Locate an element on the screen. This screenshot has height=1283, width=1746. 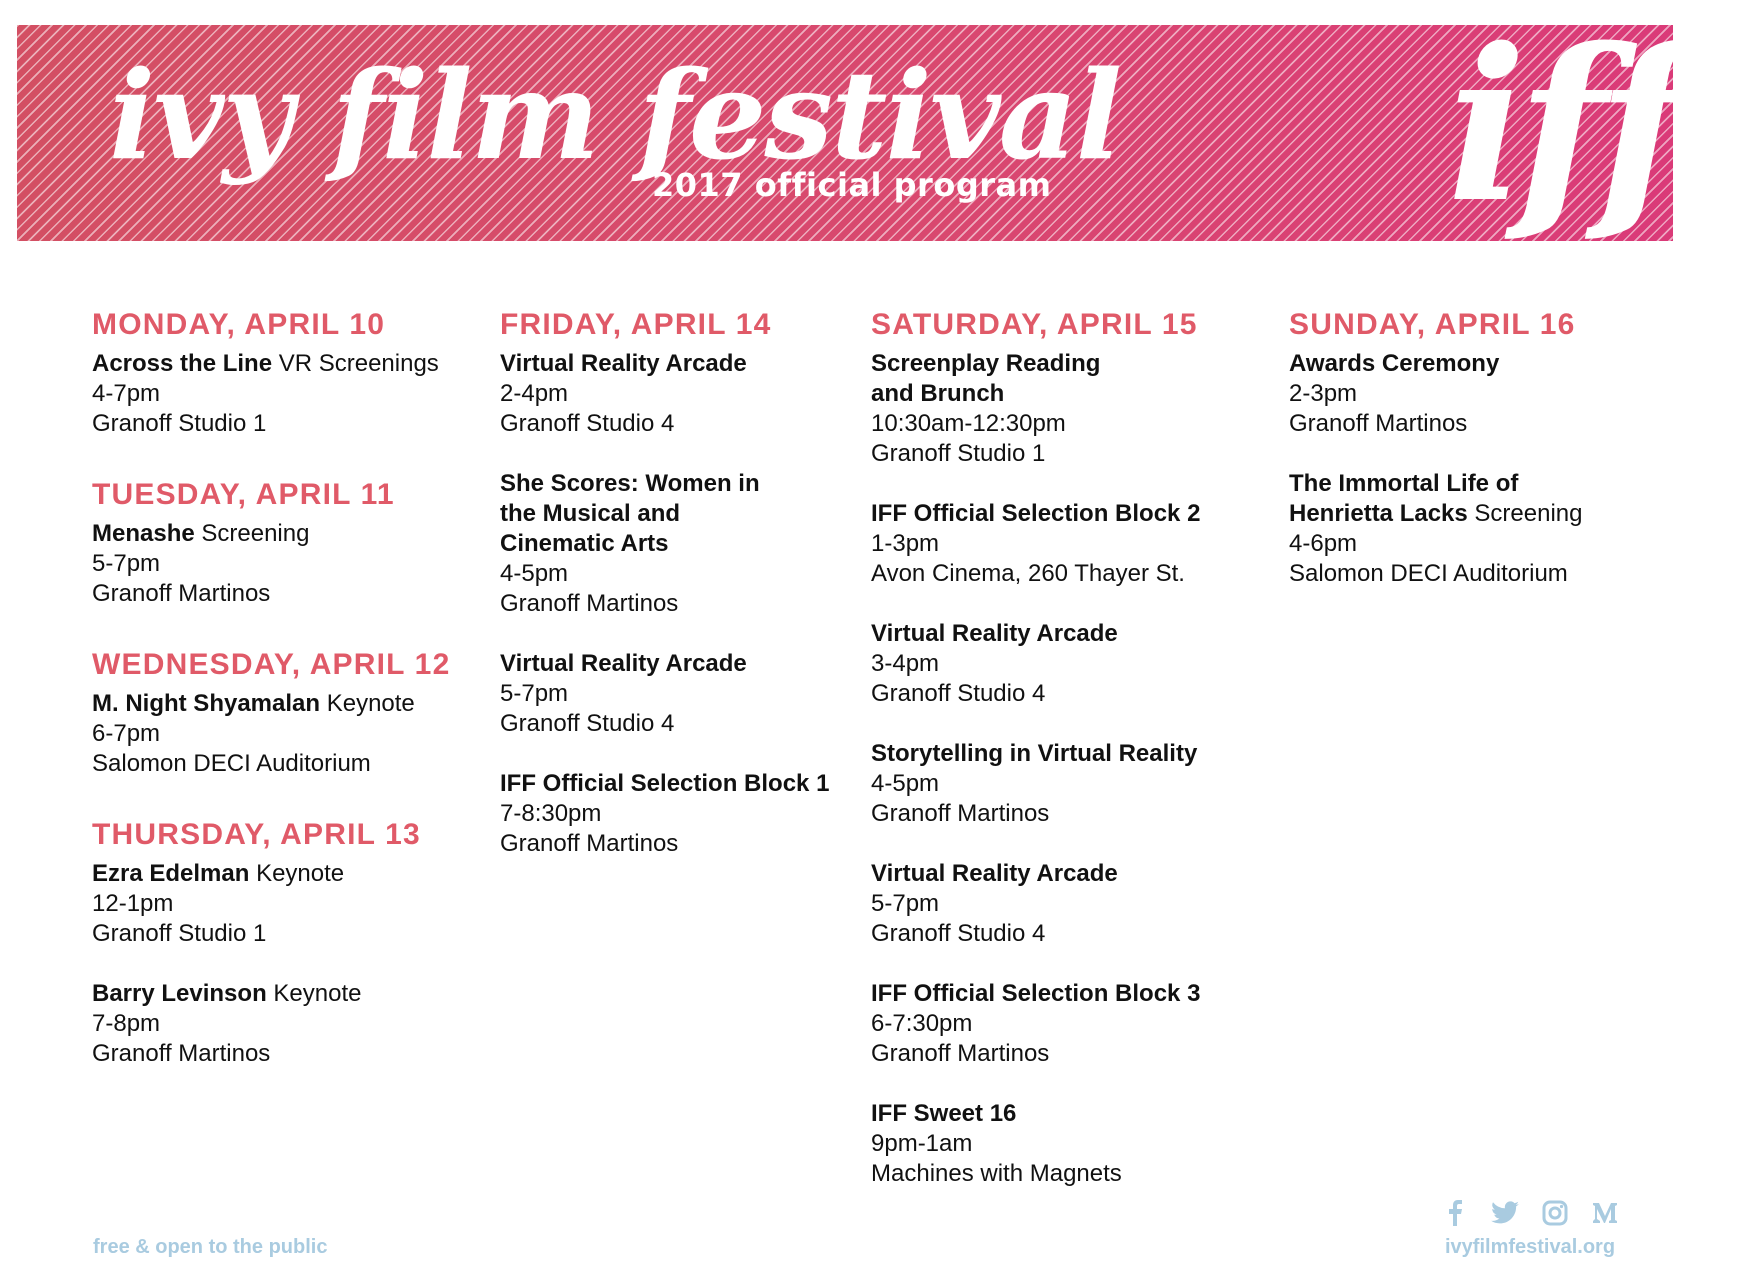
event-title-line: Screenplay Reading is located at coordinates (1071, 364).